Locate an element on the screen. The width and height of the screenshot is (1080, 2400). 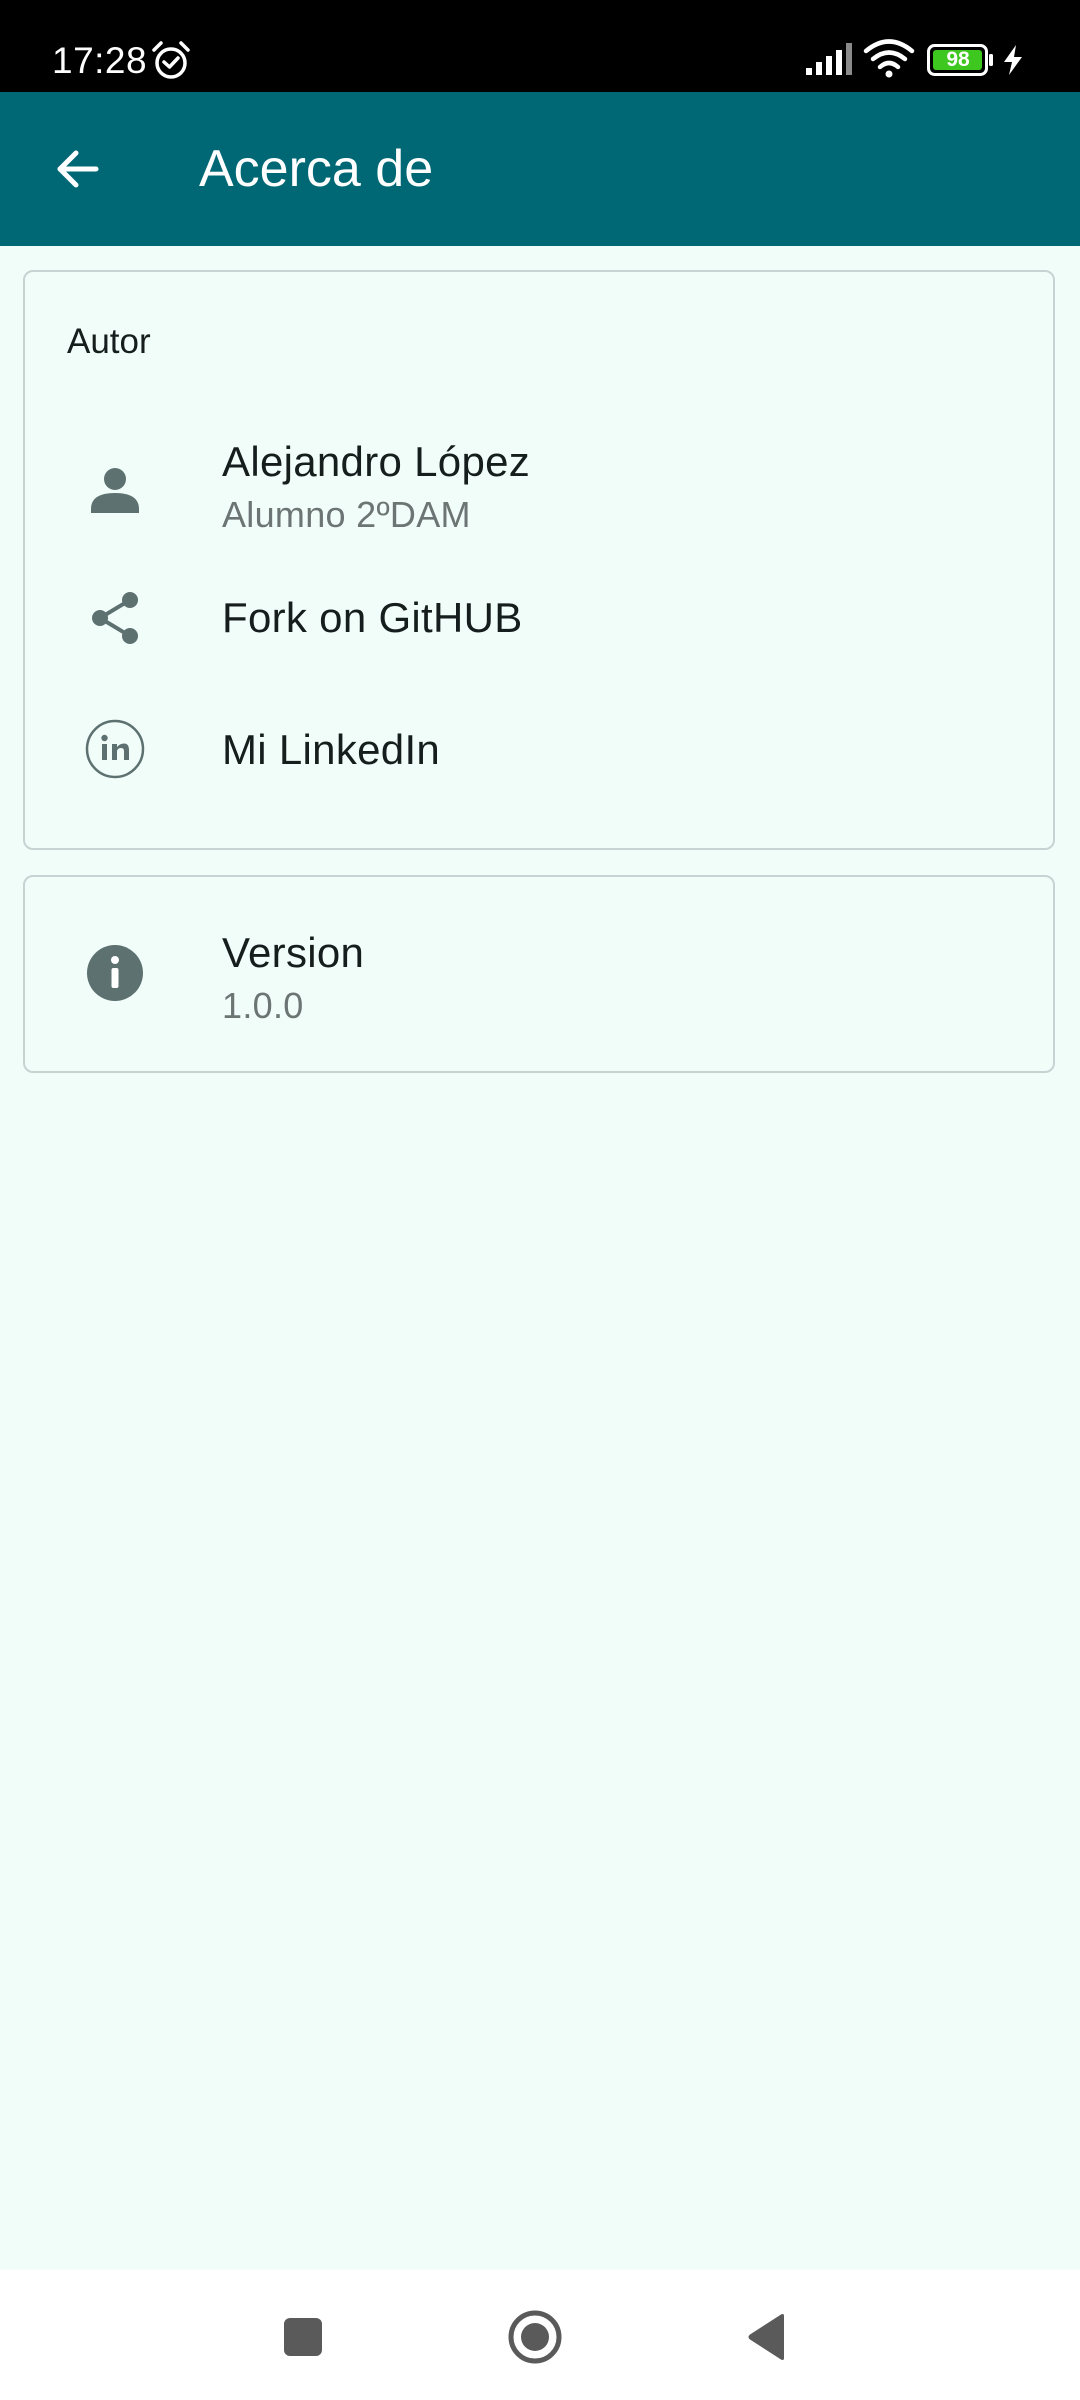
signal-icon is located at coordinates (829, 59).